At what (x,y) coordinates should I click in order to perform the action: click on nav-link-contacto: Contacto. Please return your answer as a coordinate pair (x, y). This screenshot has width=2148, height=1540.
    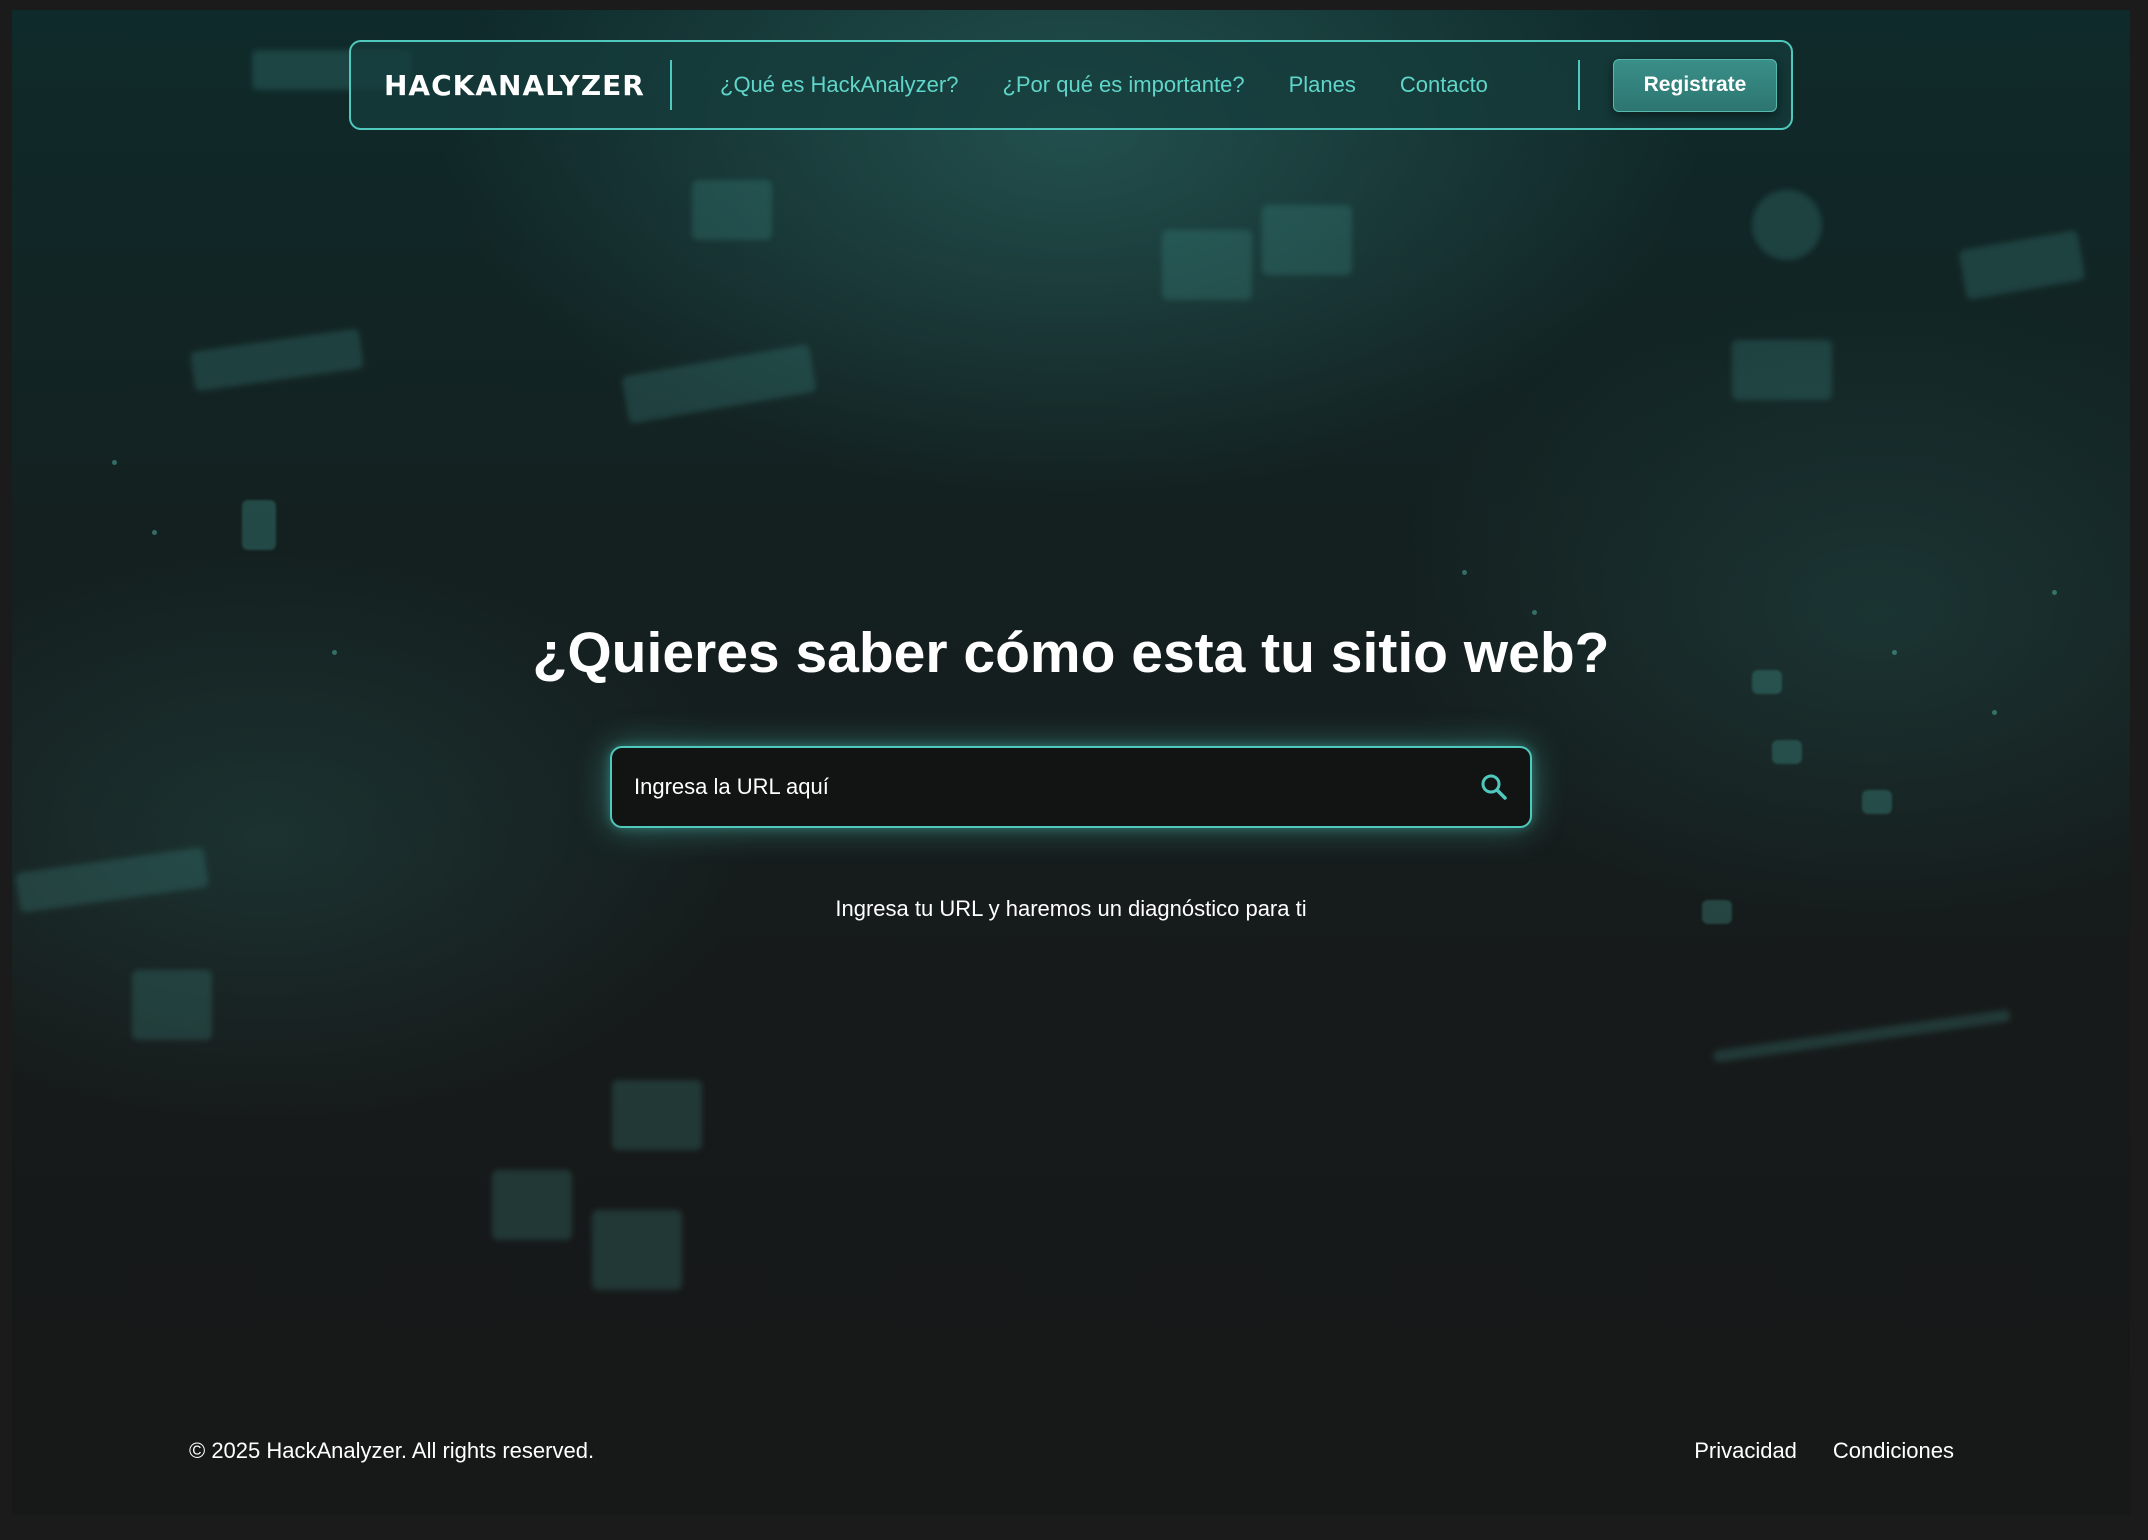
    Looking at the image, I should click on (1444, 85).